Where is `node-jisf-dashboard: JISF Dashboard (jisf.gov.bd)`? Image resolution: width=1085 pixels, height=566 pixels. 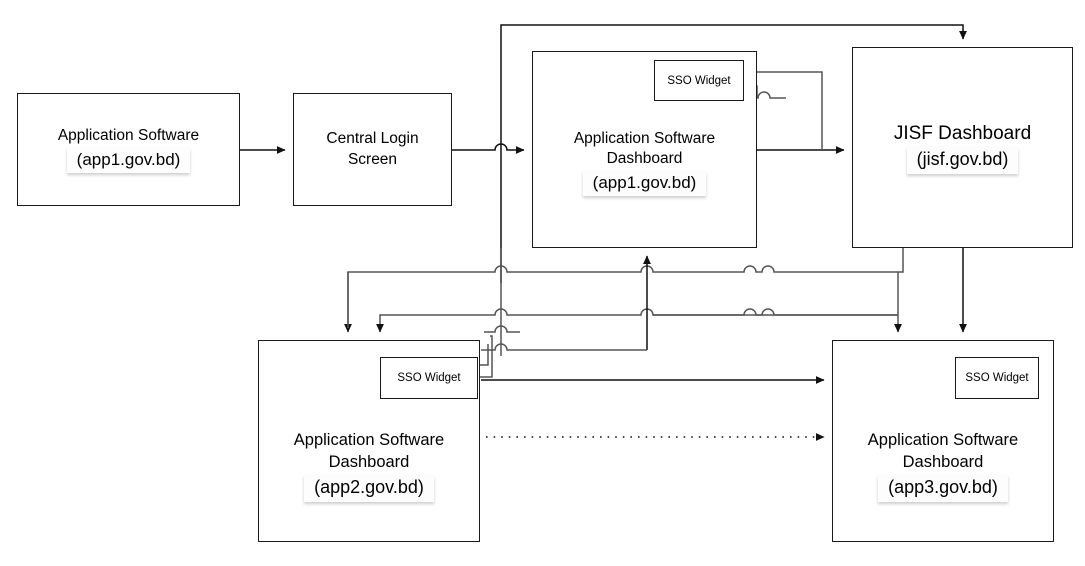 node-jisf-dashboard: JISF Dashboard (jisf.gov.bd) is located at coordinates (962, 147).